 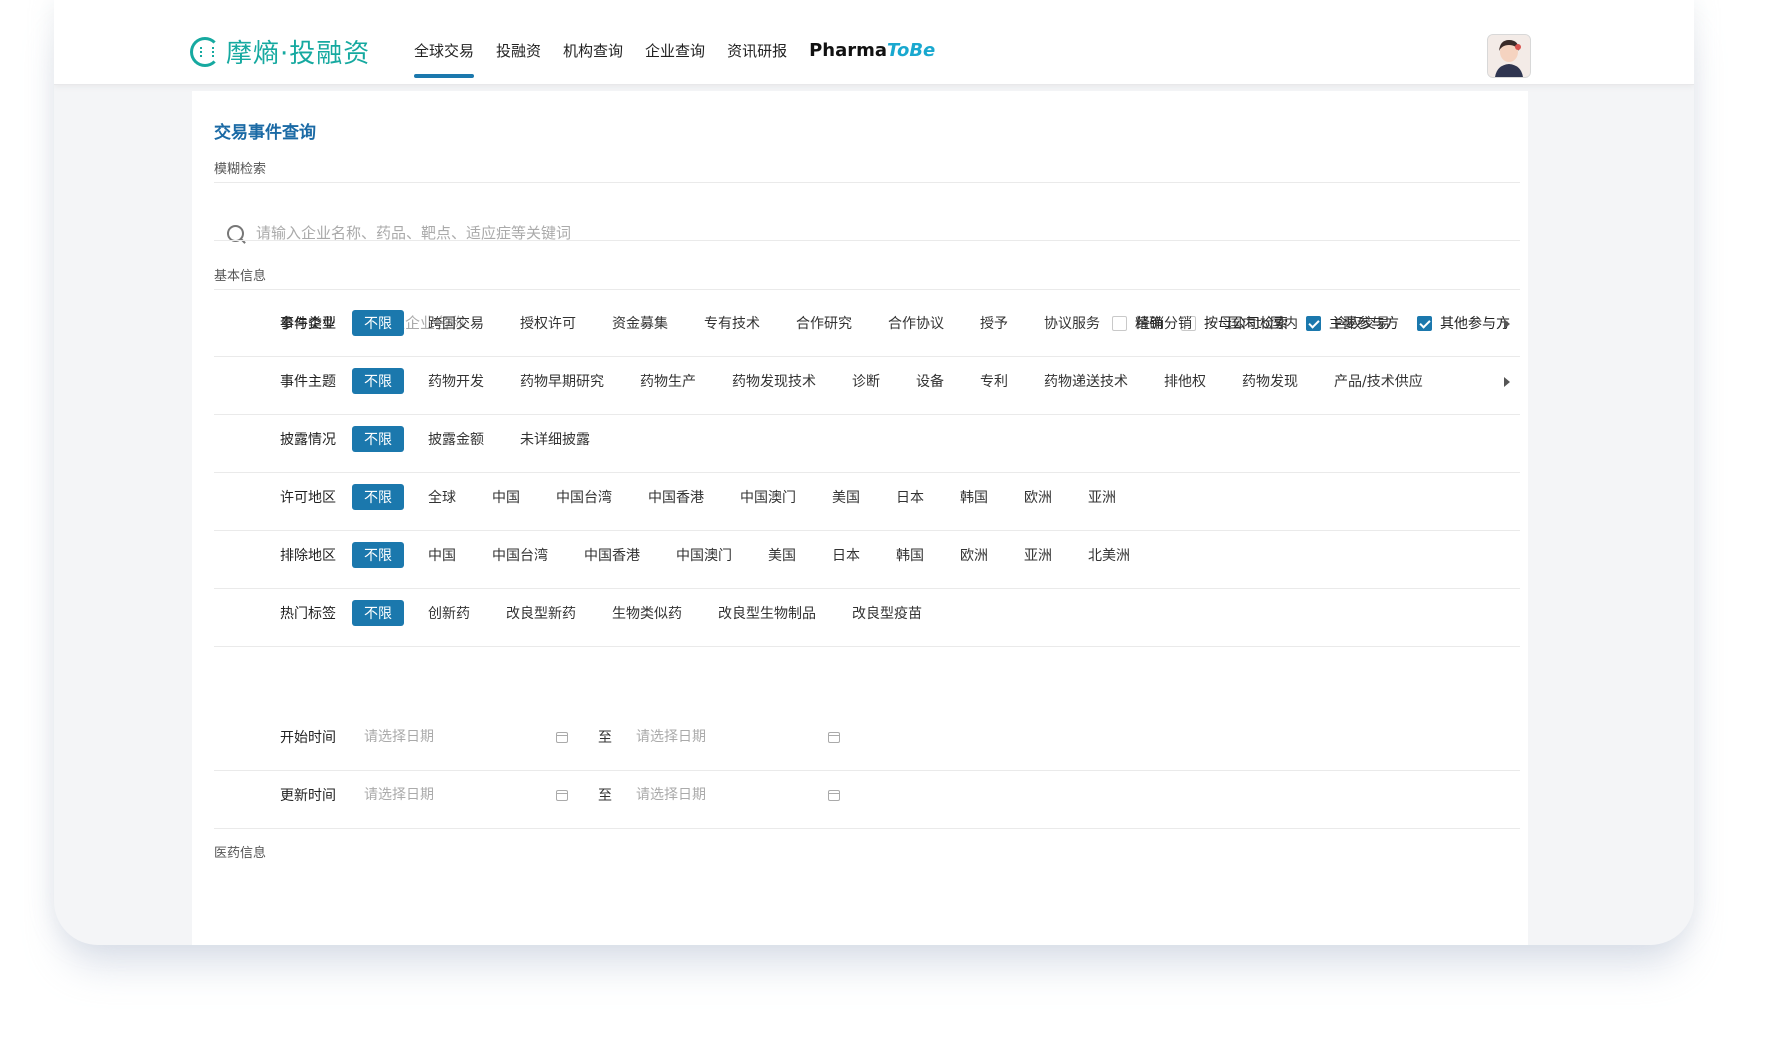 I want to click on nav-item-global-trade: 全球交易, so click(x=444, y=59).